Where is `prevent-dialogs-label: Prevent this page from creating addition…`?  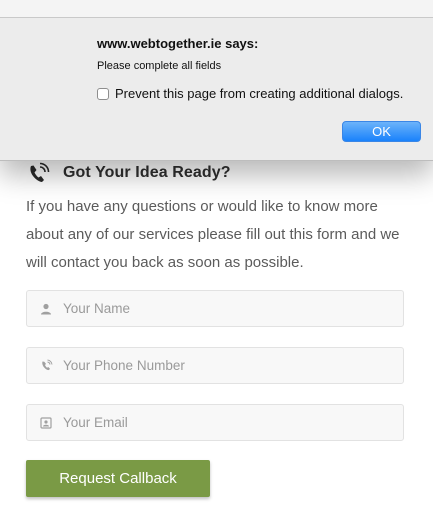 prevent-dialogs-label: Prevent this page from creating addition… is located at coordinates (259, 93).